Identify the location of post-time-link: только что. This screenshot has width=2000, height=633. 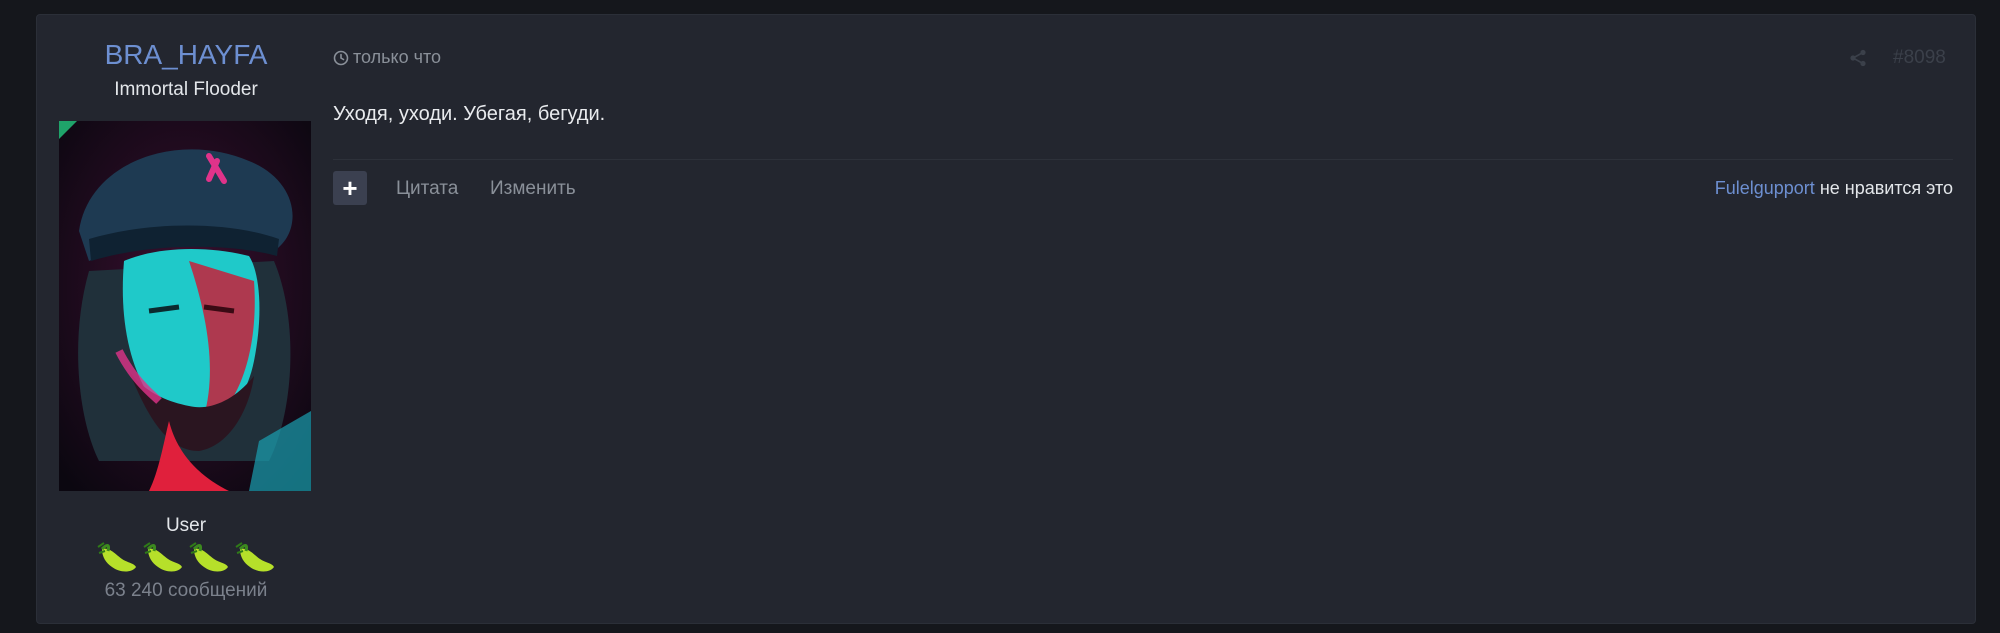
(387, 57).